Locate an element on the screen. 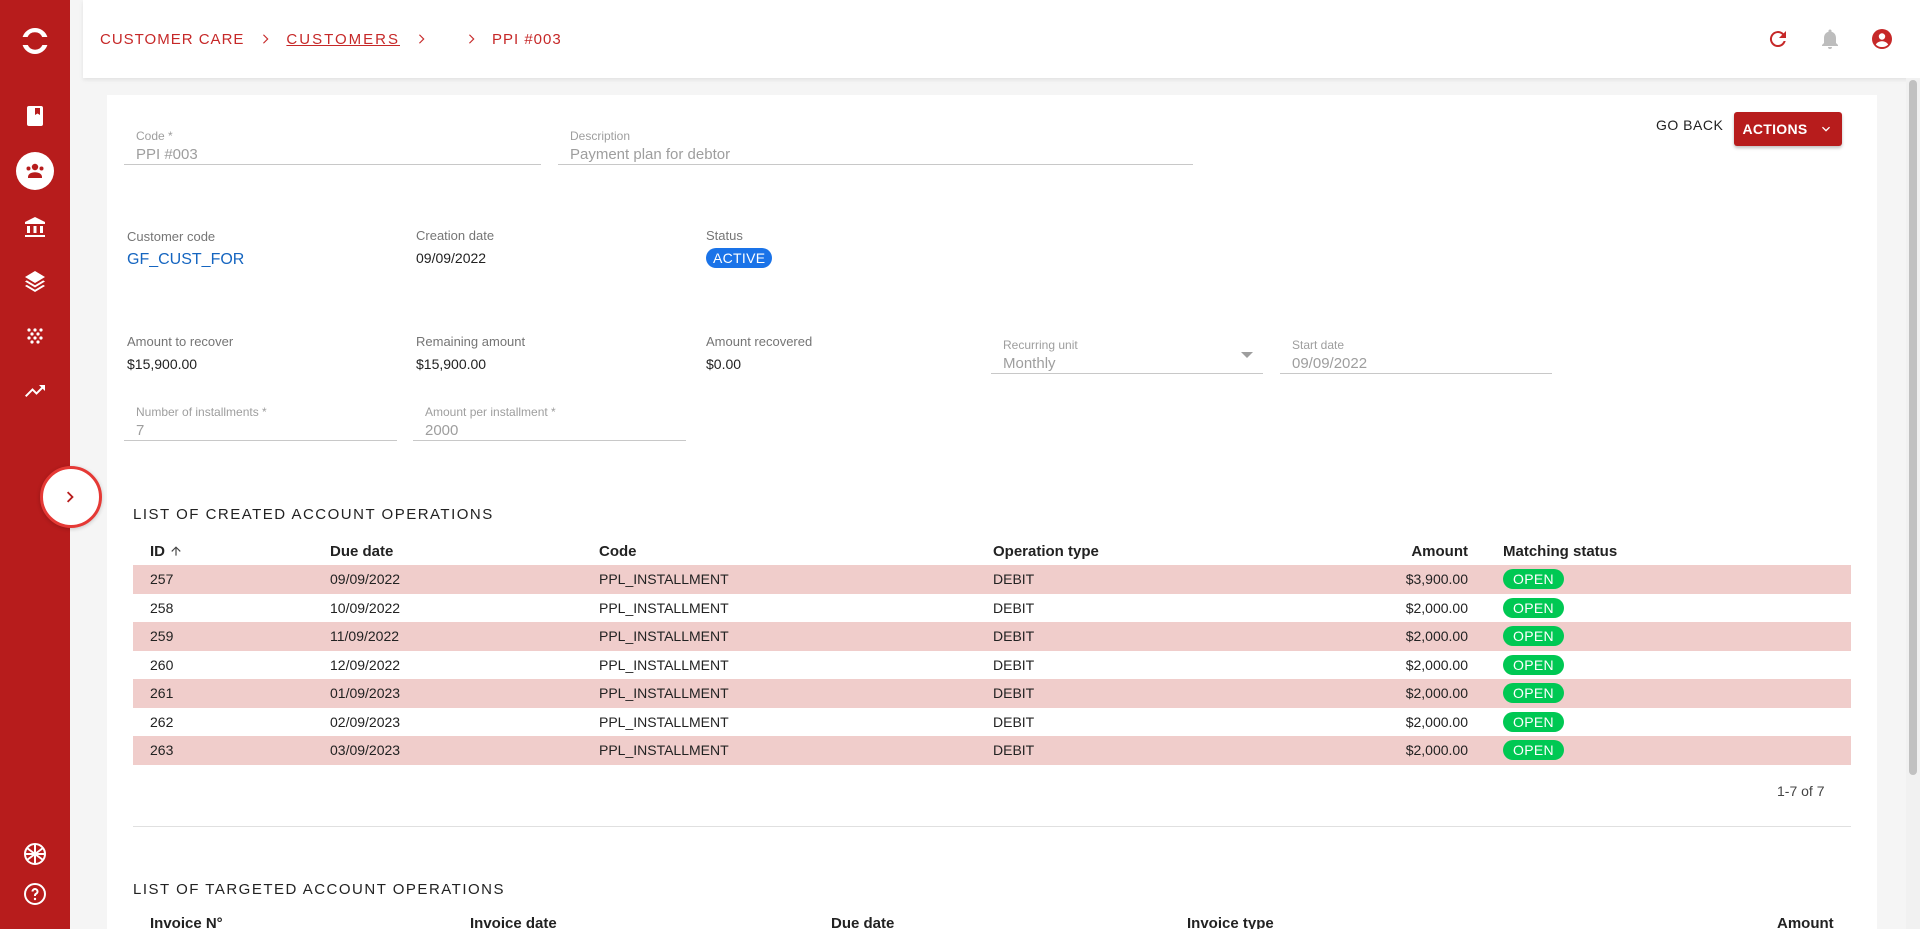 The height and width of the screenshot is (929, 1920). column-header-invoice-number: Invoice N° is located at coordinates (186, 922).